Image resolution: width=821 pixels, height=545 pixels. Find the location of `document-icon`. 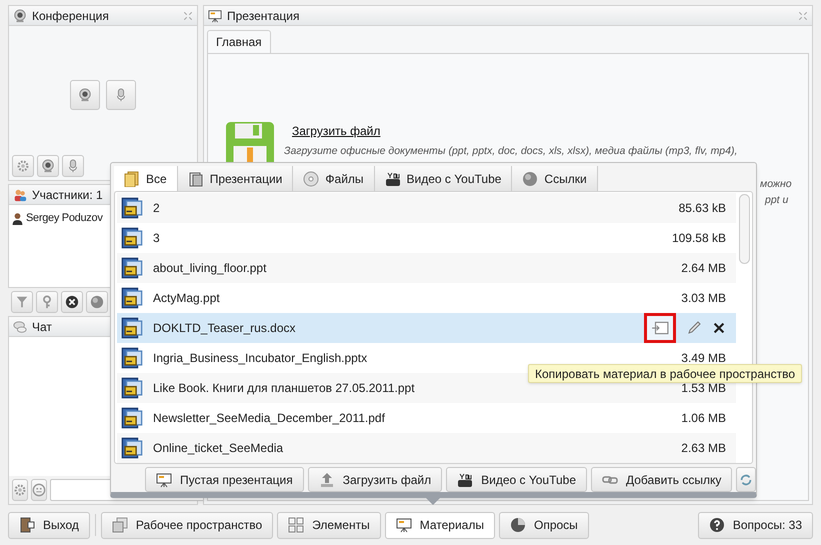

document-icon is located at coordinates (196, 178).